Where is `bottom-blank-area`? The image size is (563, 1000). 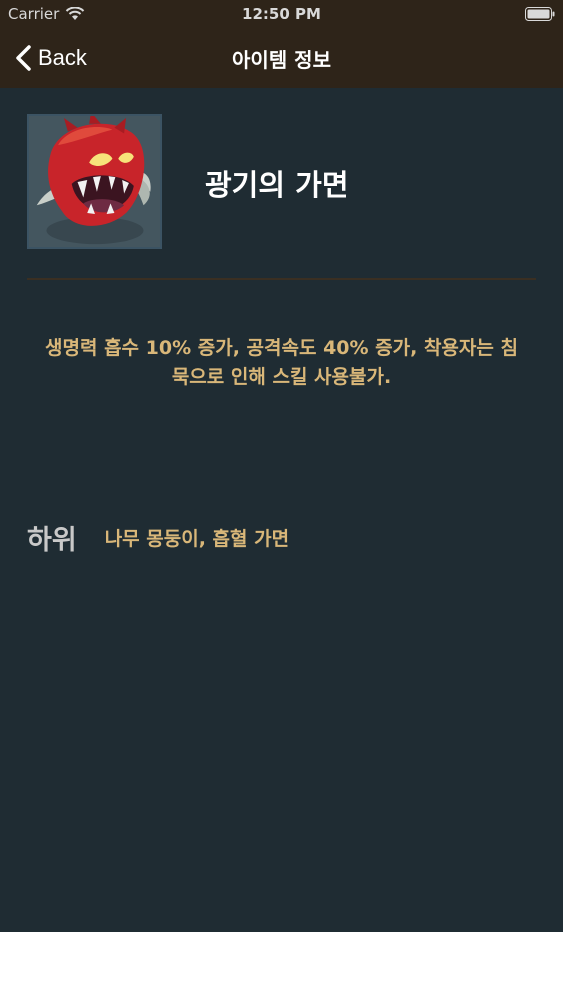 bottom-blank-area is located at coordinates (281, 966).